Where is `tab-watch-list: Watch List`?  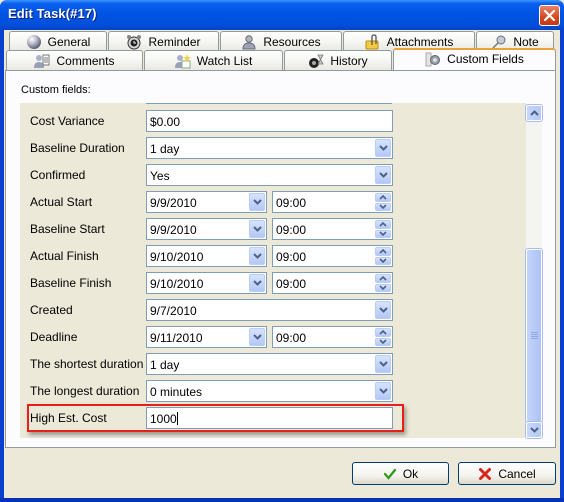
tab-watch-list: Watch List is located at coordinates (213, 60).